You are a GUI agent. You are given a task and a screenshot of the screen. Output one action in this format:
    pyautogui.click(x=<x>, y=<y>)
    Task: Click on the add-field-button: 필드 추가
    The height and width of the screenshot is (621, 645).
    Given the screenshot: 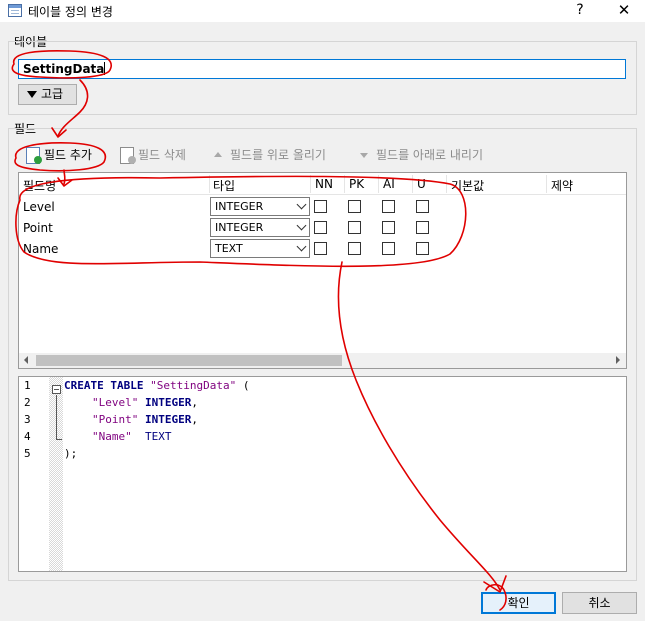 What is the action you would take?
    pyautogui.click(x=66, y=155)
    